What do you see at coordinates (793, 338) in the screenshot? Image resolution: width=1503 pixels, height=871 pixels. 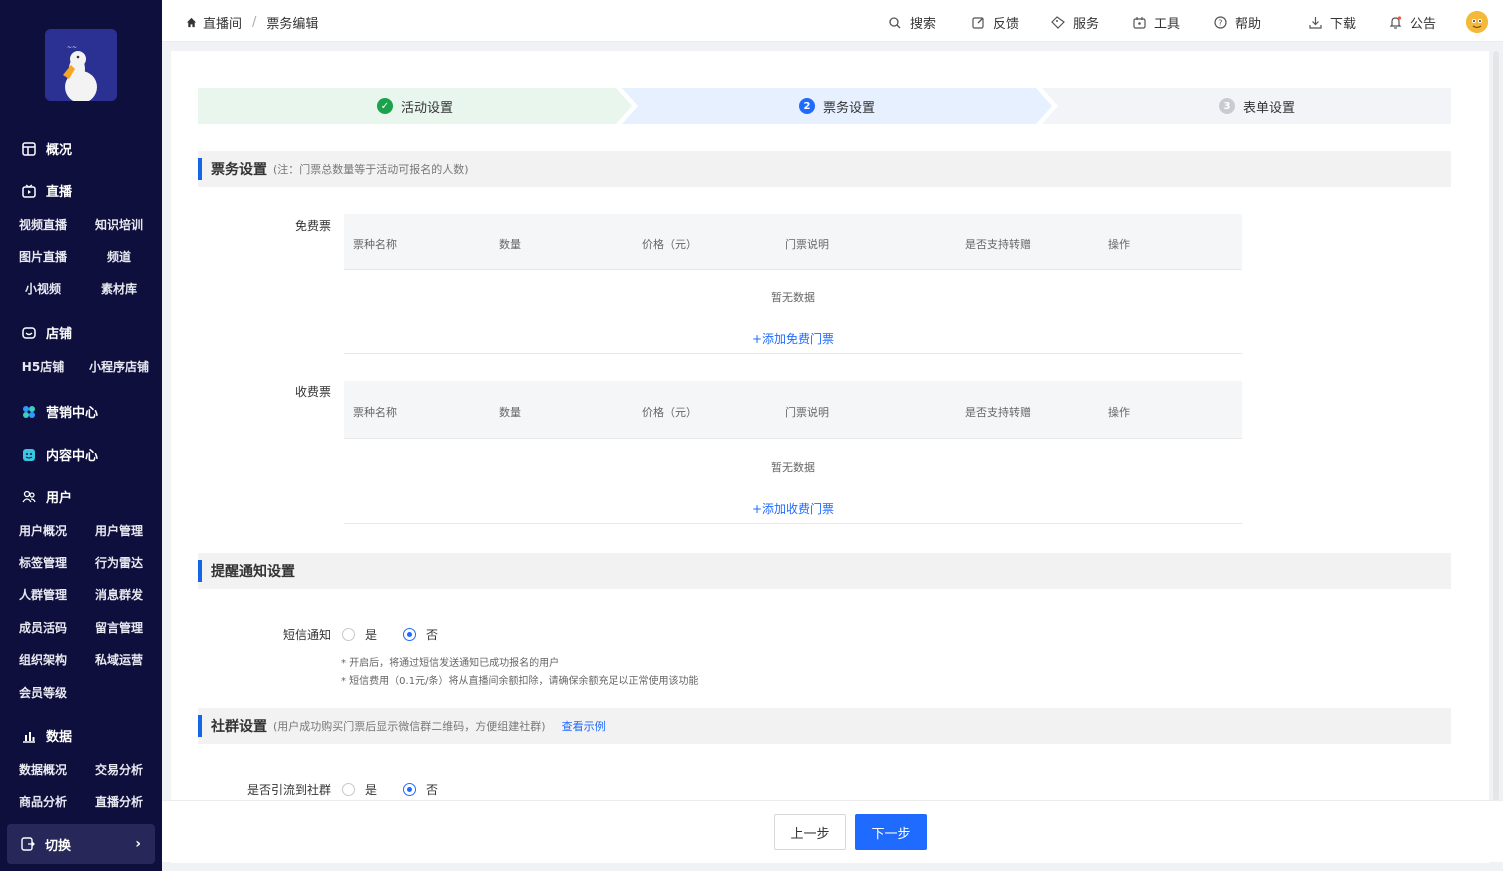 I see `add-free-ticket-link: +添加免费门票` at bounding box center [793, 338].